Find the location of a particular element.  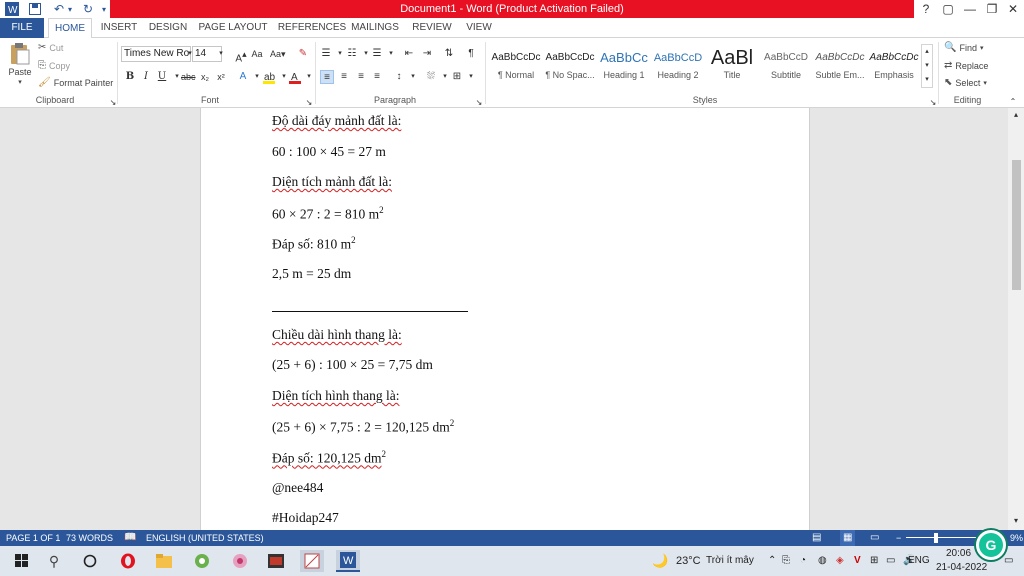

proofing-icon: 📖 is located at coordinates (130, 538).